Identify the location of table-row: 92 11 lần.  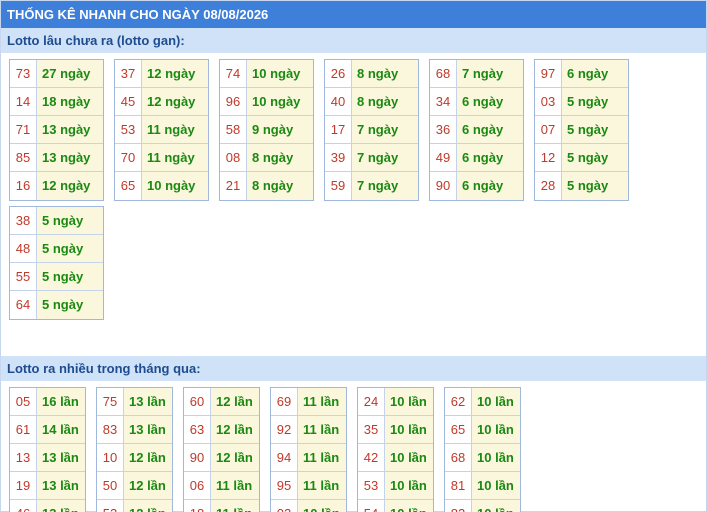
(308, 430).